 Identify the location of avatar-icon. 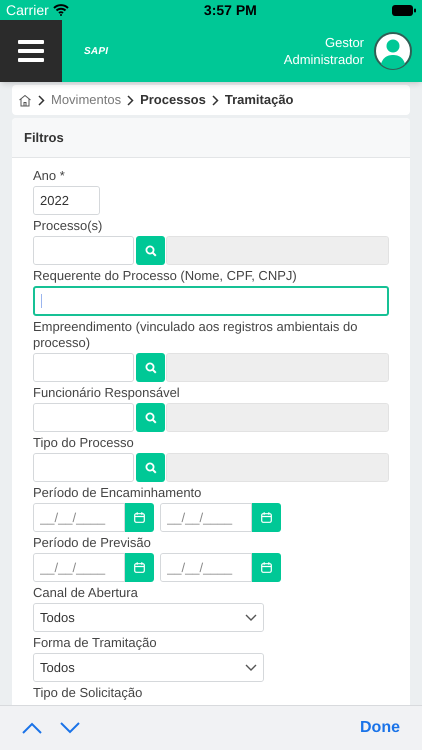
(393, 51).